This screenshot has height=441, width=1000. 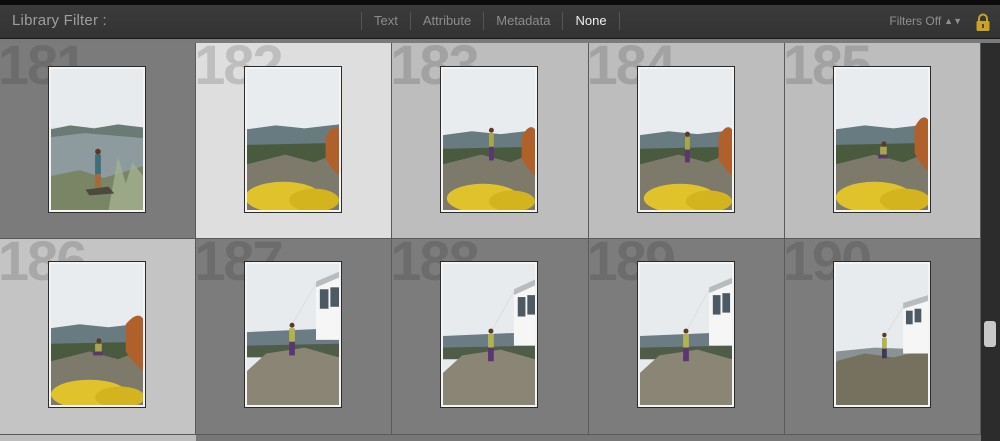 I want to click on grid-cell: 185, so click(x=882, y=141).